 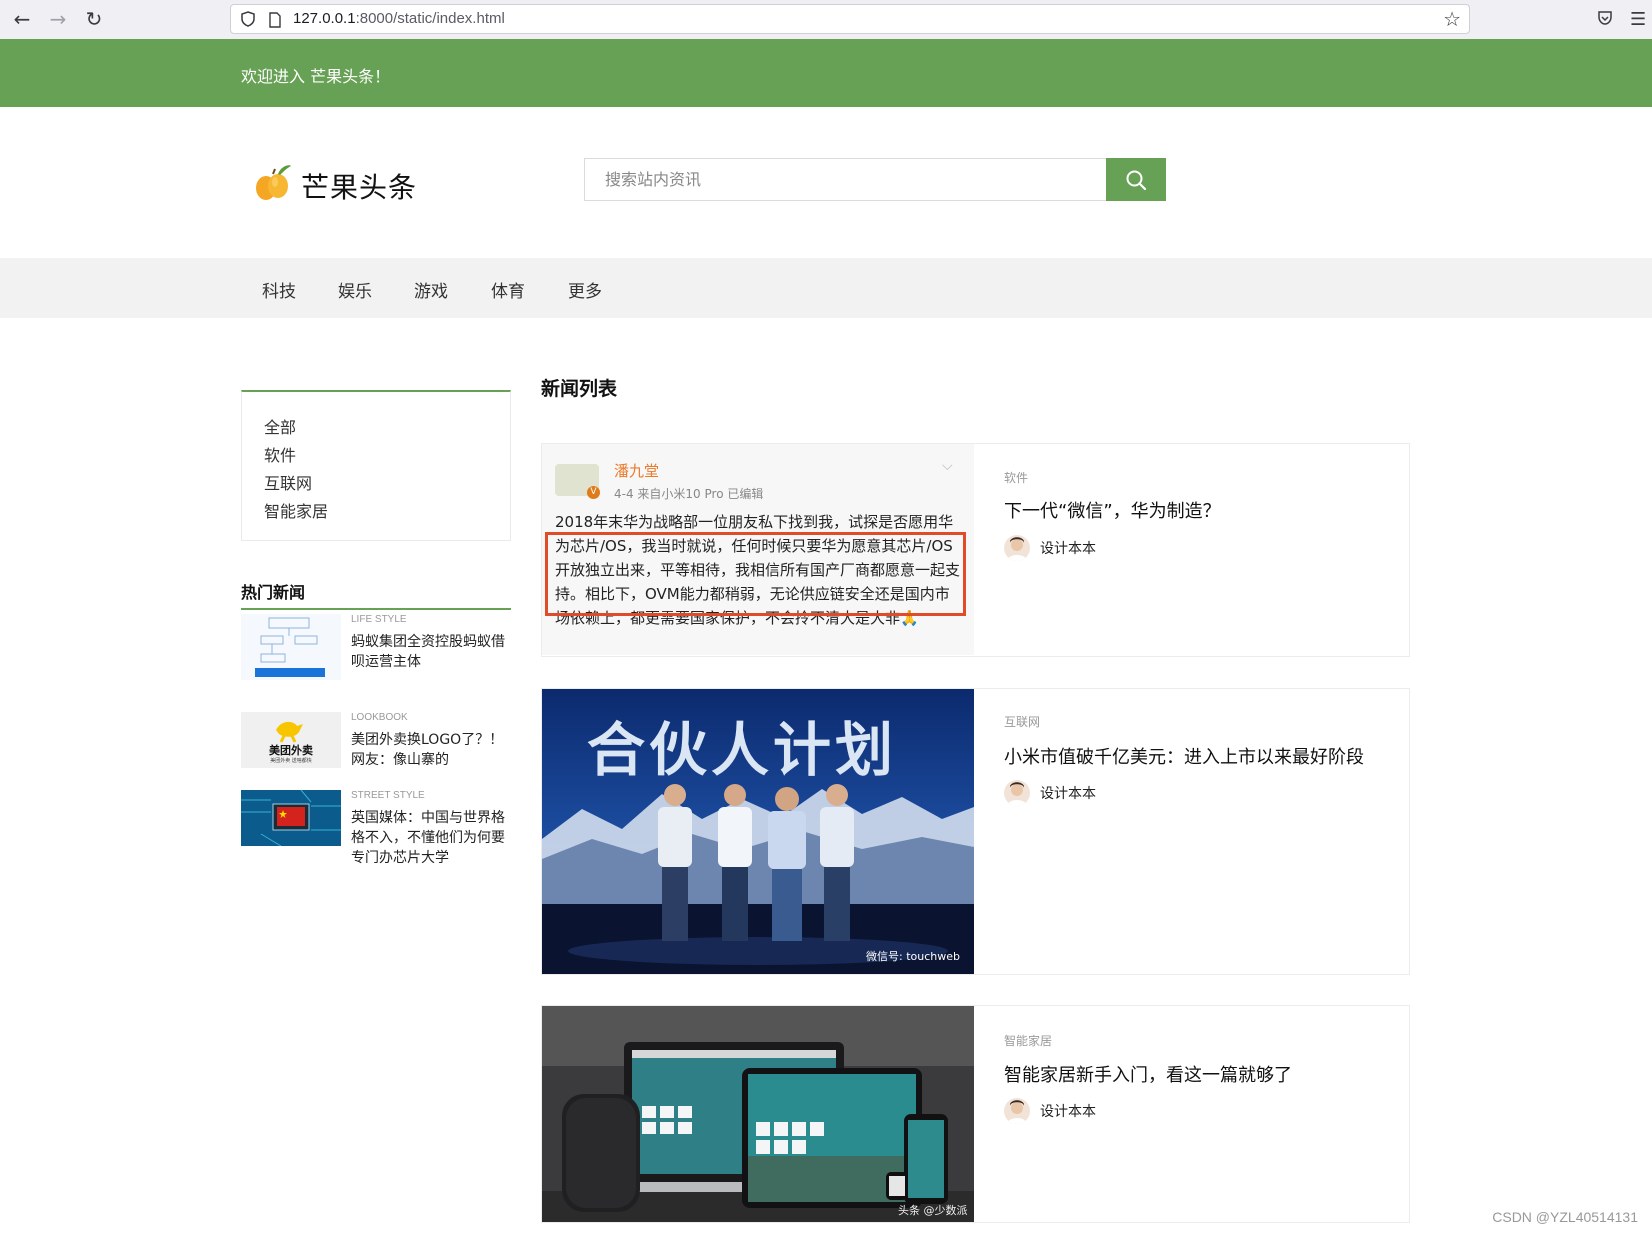 What do you see at coordinates (755, 574) in the screenshot?
I see `red-highlight-box` at bounding box center [755, 574].